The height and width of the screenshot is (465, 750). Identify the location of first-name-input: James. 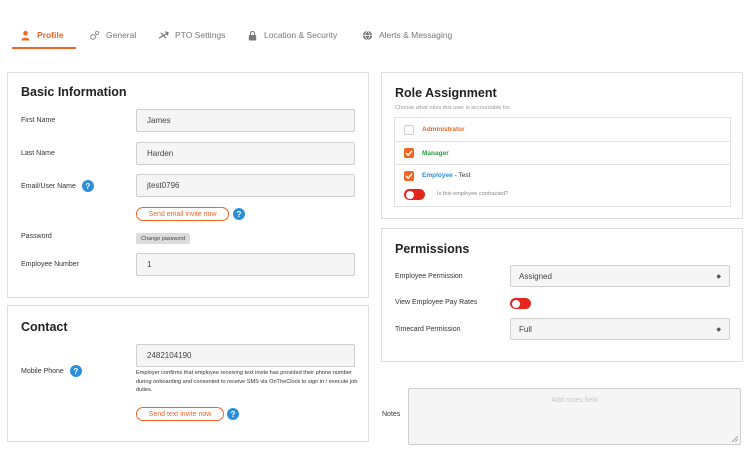
(245, 120).